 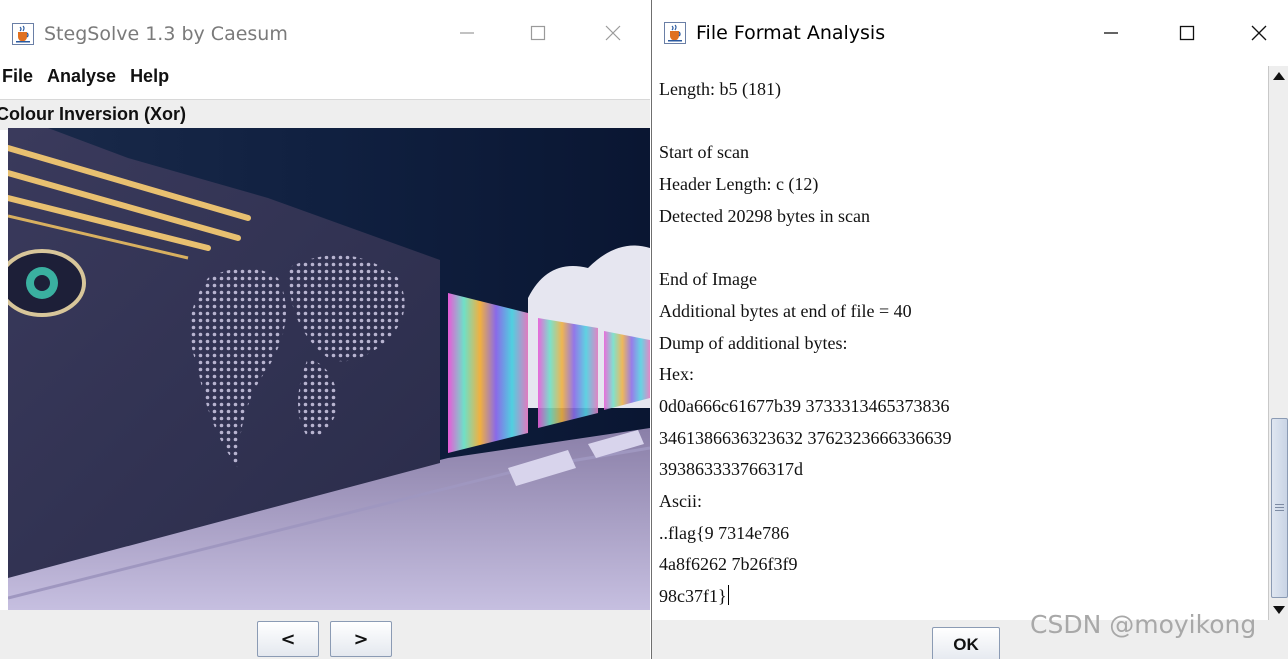 What do you see at coordinates (325, 76) in the screenshot?
I see `menu-bar: File Analyse Help` at bounding box center [325, 76].